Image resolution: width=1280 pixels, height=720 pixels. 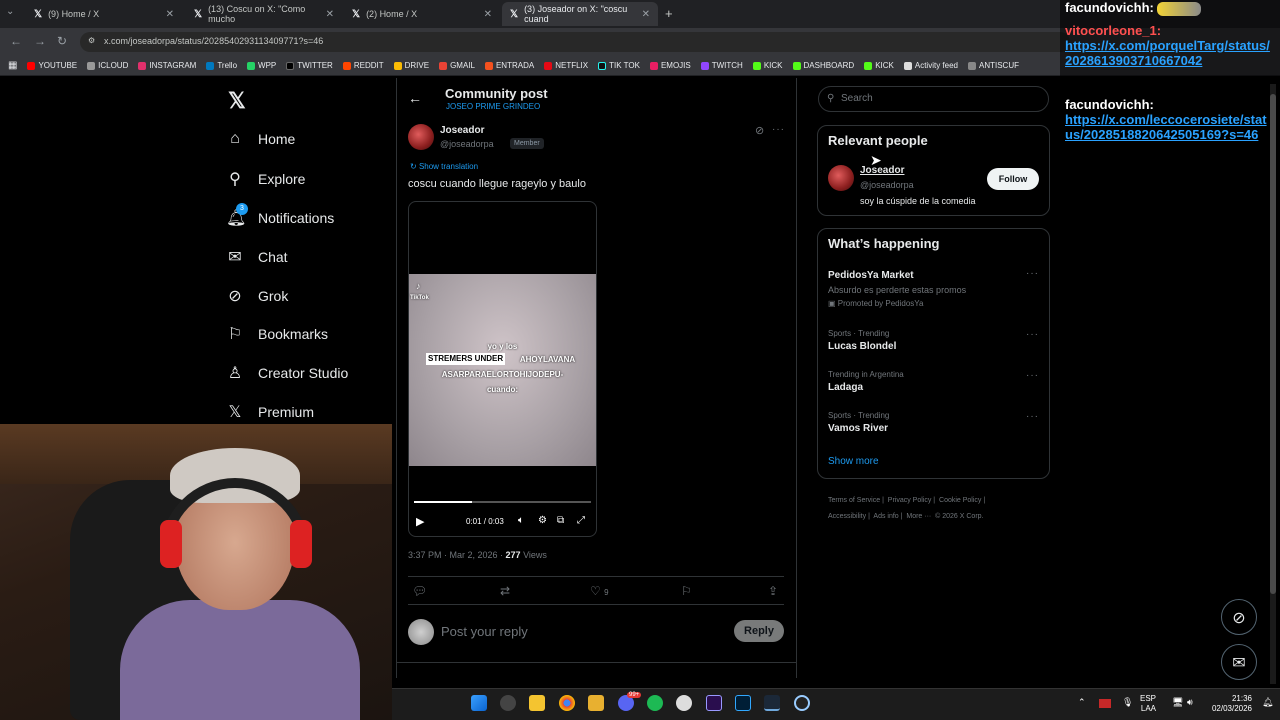 I want to click on volume-icon: 🔈︎, so click(x=521, y=520).